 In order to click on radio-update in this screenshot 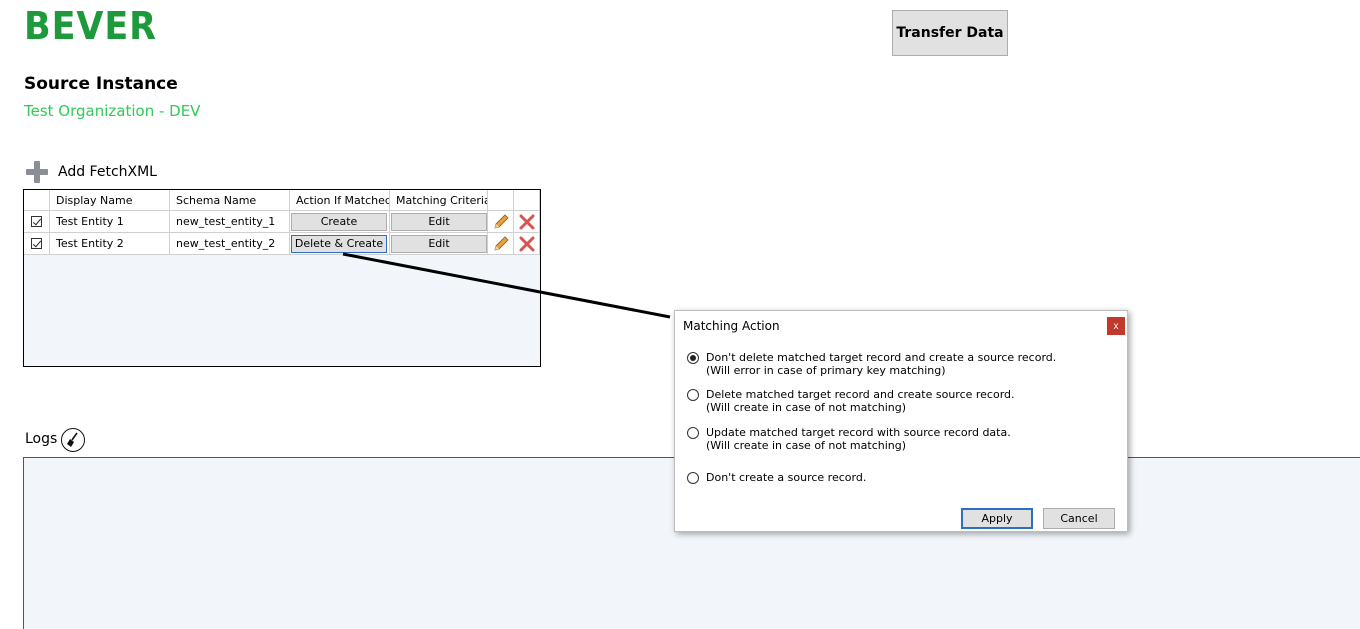, I will do `click(693, 433)`.